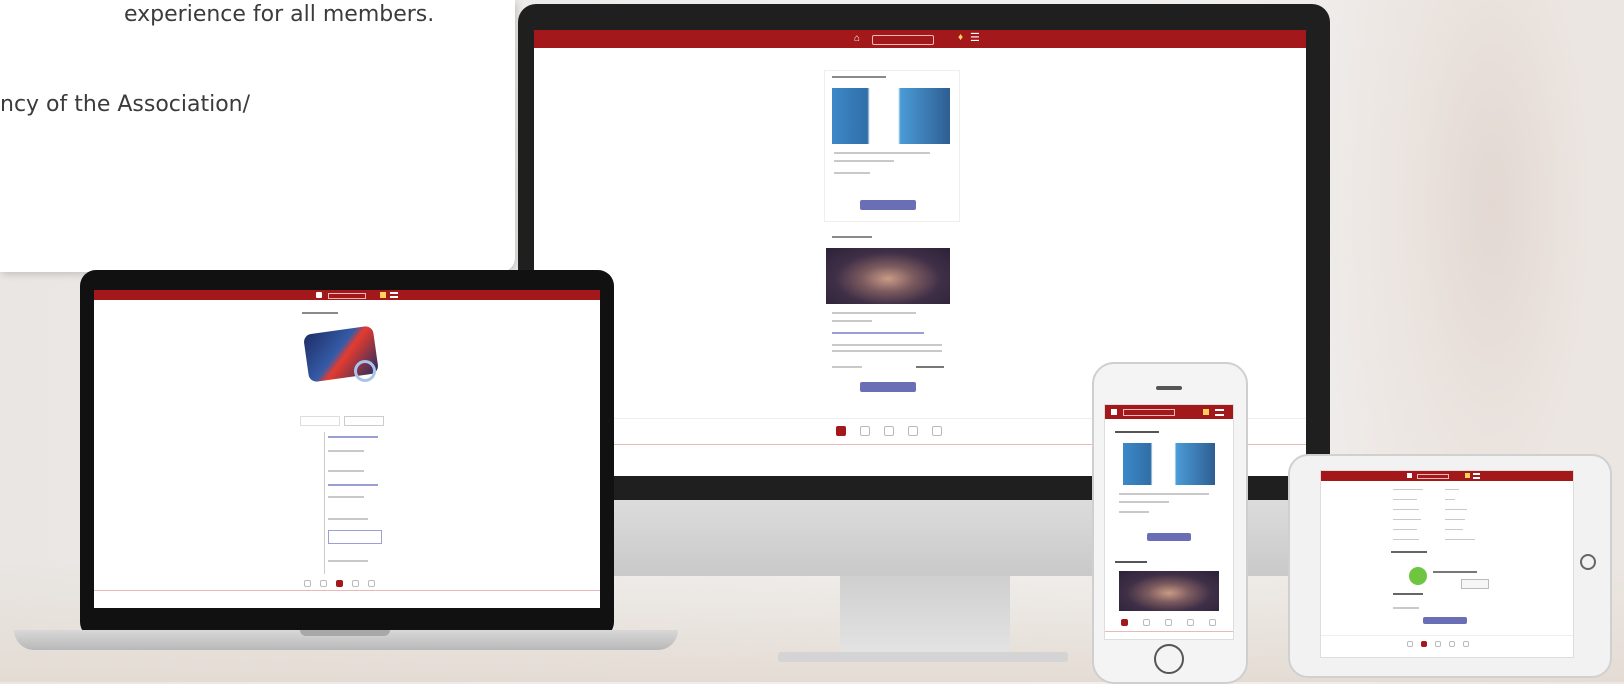  I want to click on news-body-line, so click(887, 351).